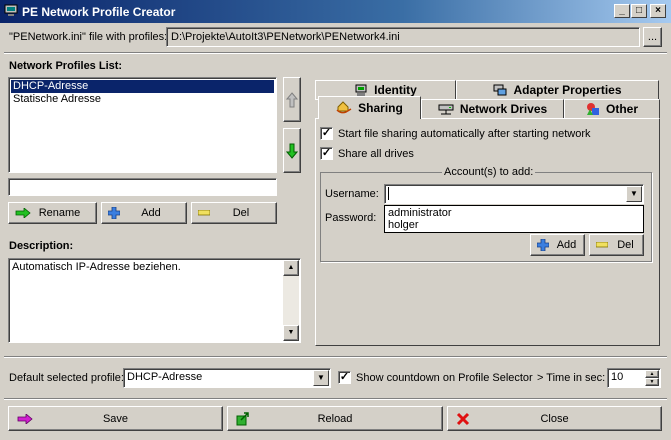 This screenshot has height=440, width=671. Describe the element at coordinates (503, 109) in the screenshot. I see `tab-network-drives-label: Network Drives` at that location.